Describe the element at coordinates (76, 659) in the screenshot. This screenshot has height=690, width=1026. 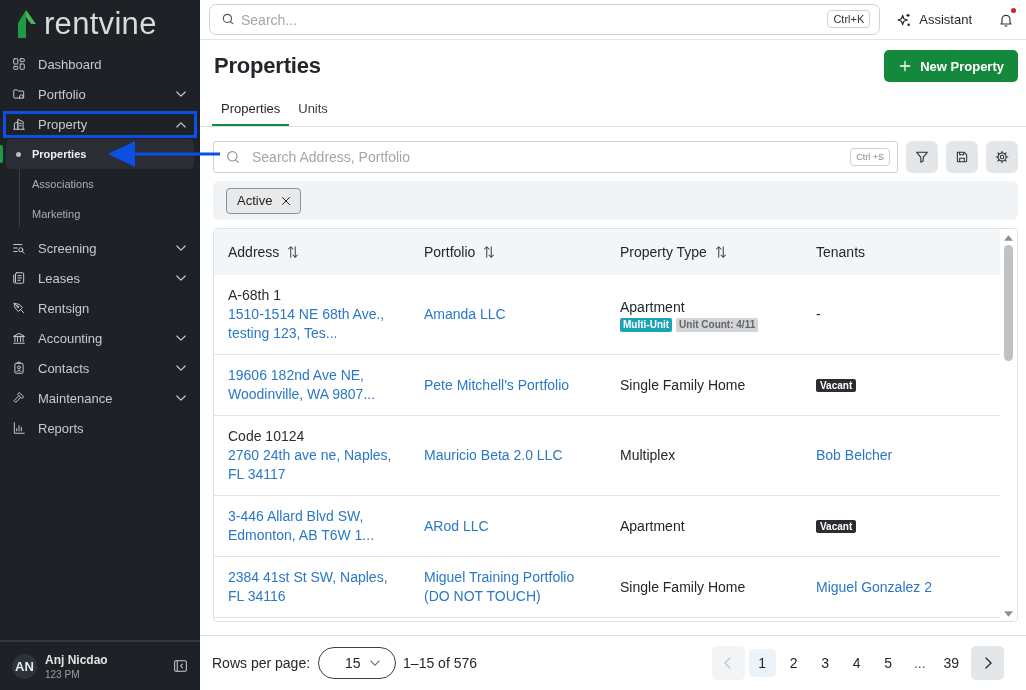
I see `user-name: Anj Nicdao` at that location.